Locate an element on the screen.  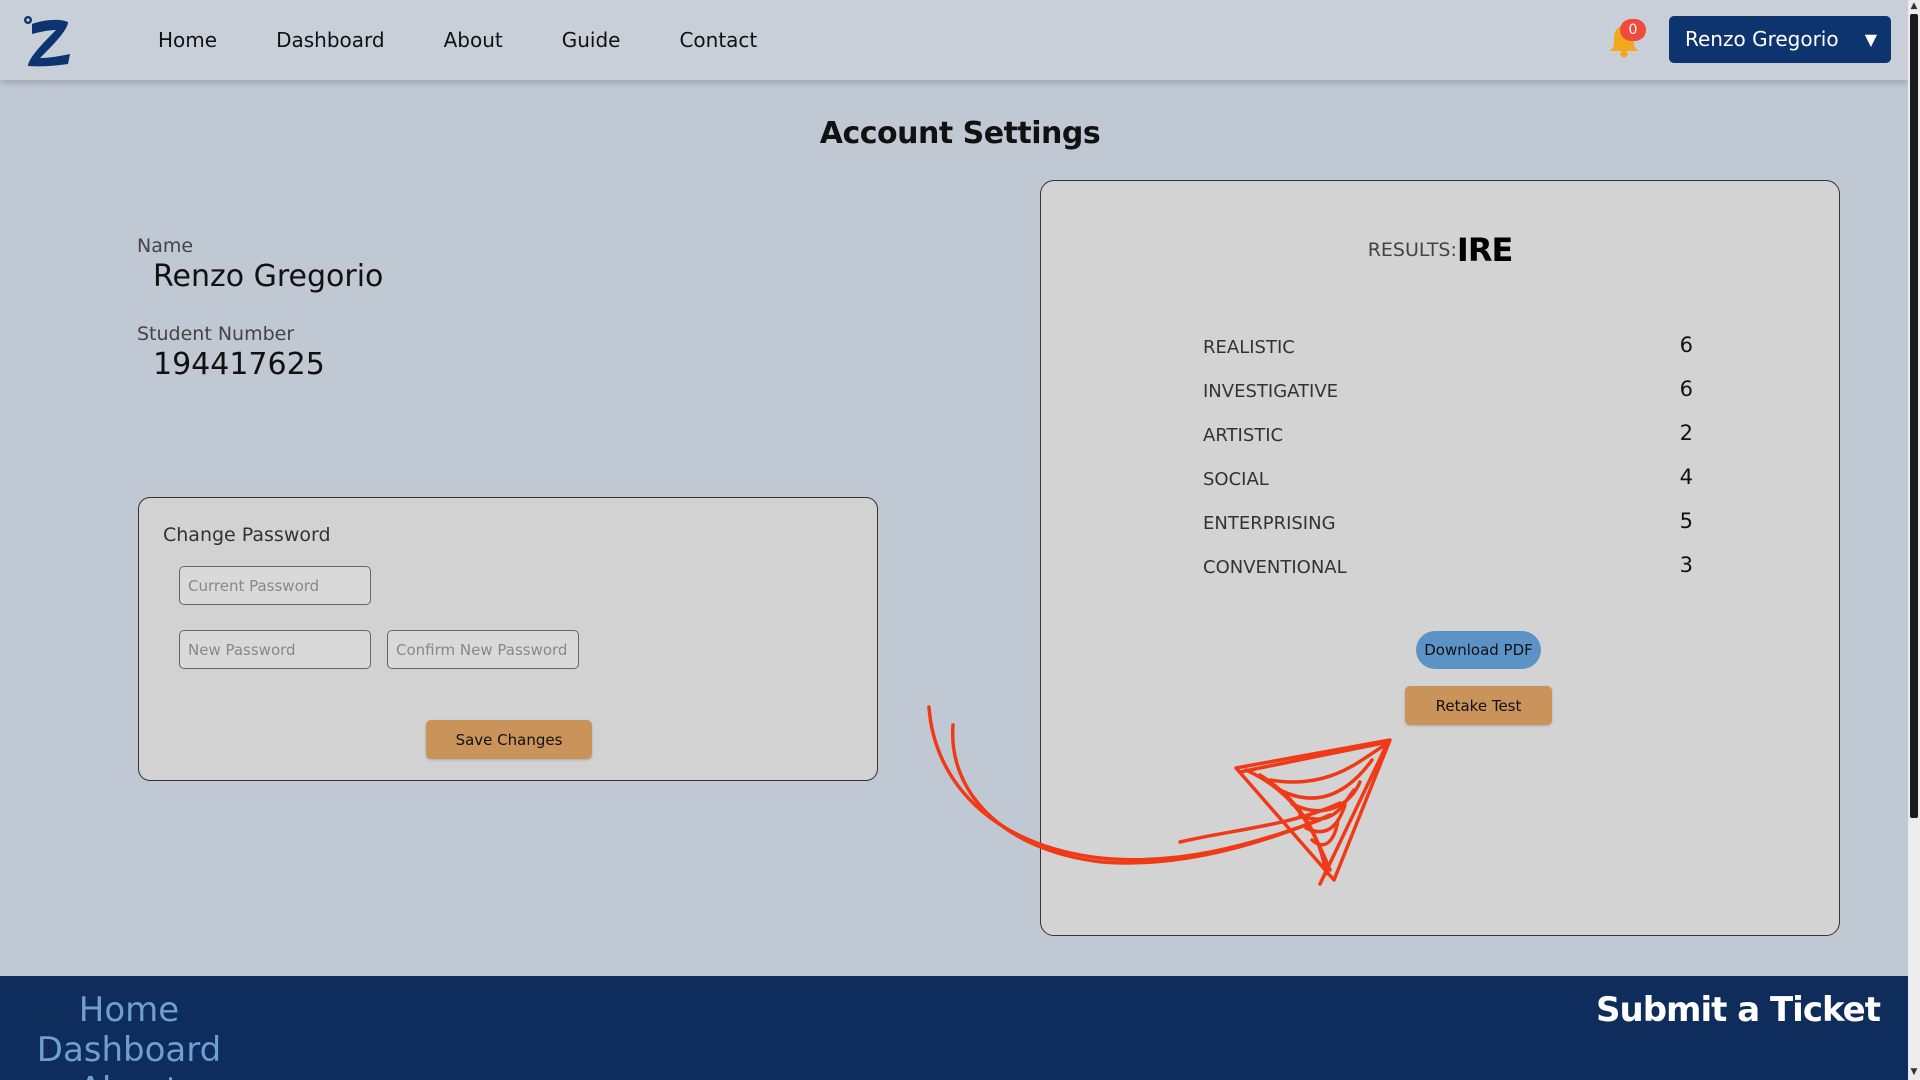
z-logo-icon is located at coordinates (48, 41).